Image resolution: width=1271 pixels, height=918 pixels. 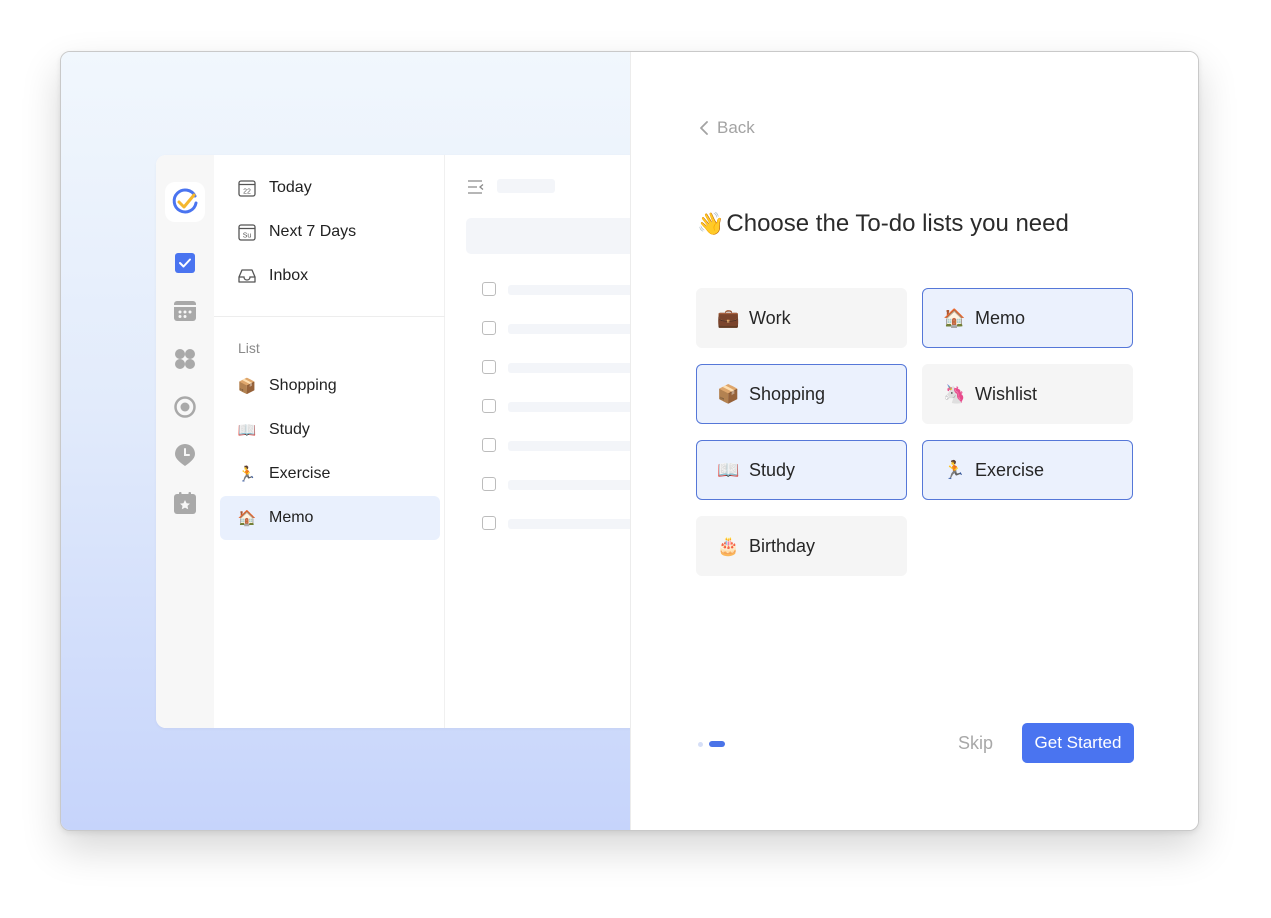 I want to click on list-item-shopping: 📦 Shopping, so click(x=330, y=386).